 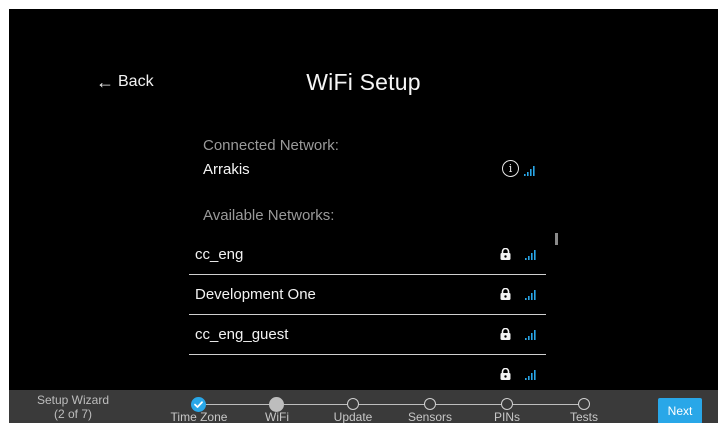 I want to click on page-title: WiFi Setup, so click(x=363, y=82).